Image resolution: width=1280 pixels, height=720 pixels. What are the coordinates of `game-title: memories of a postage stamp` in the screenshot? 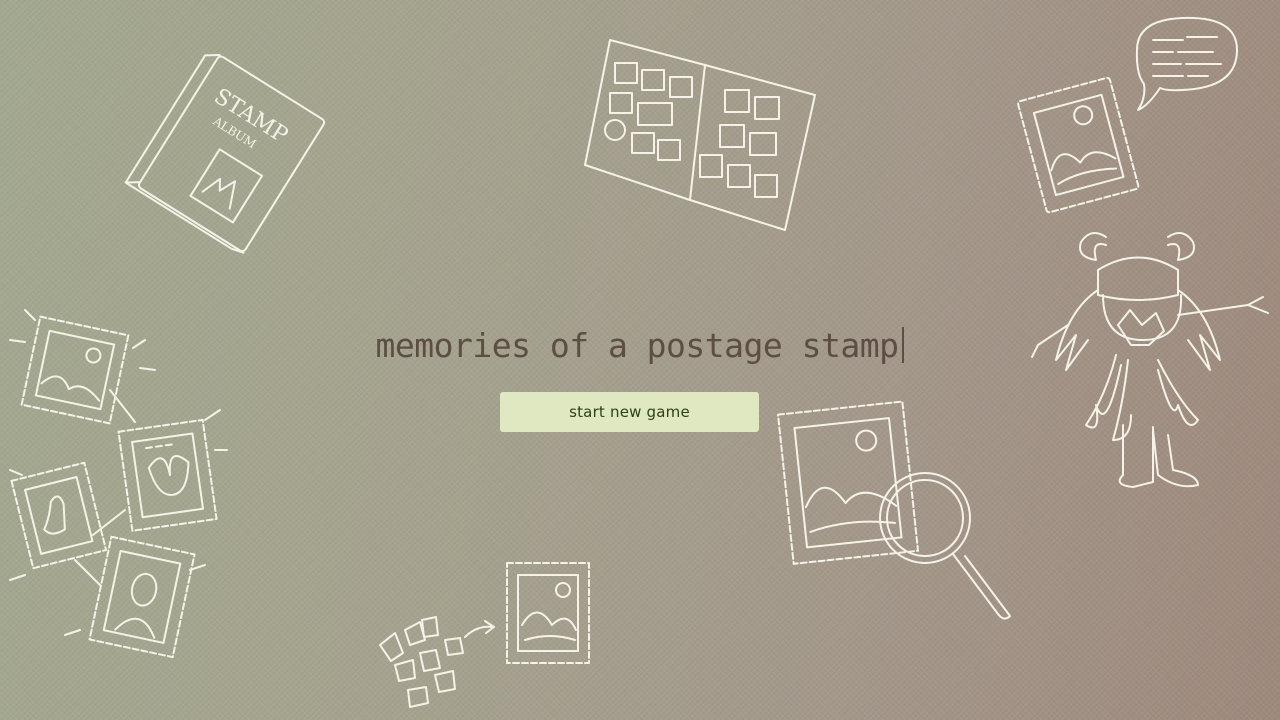 It's located at (640, 345).